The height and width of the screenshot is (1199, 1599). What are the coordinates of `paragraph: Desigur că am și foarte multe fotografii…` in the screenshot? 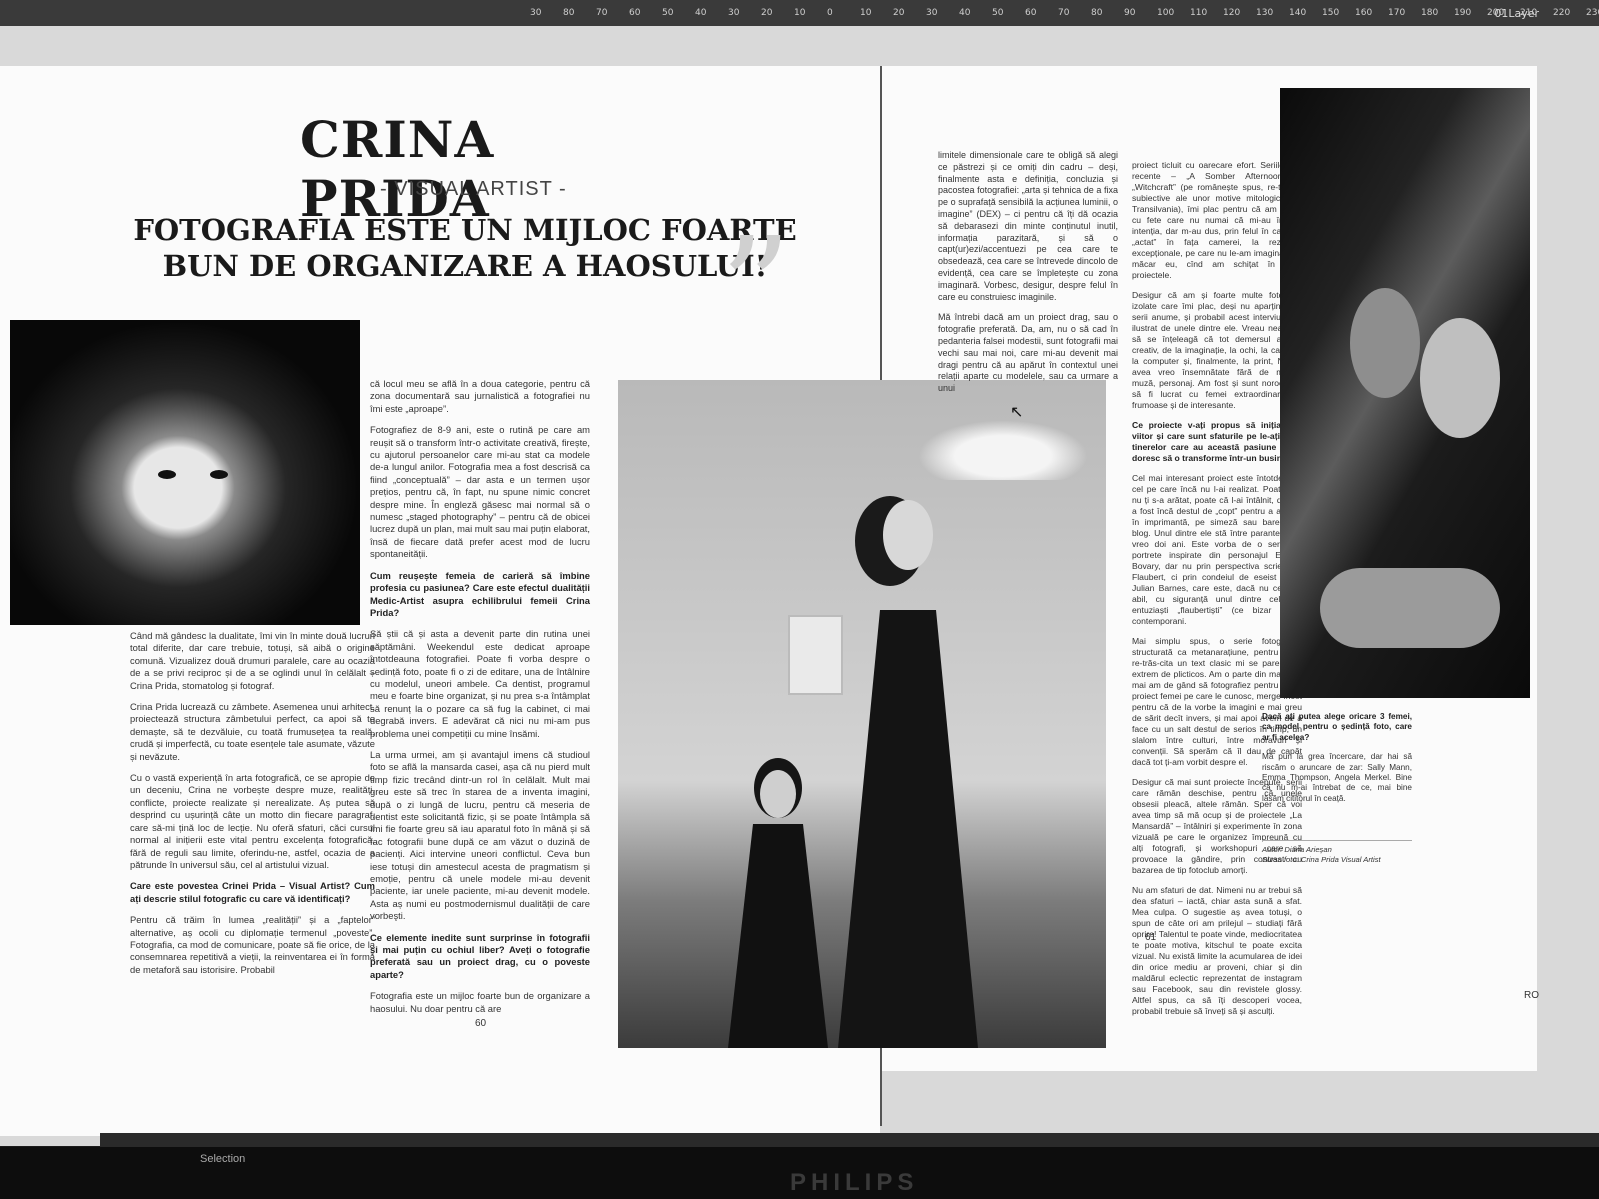 It's located at (1217, 350).